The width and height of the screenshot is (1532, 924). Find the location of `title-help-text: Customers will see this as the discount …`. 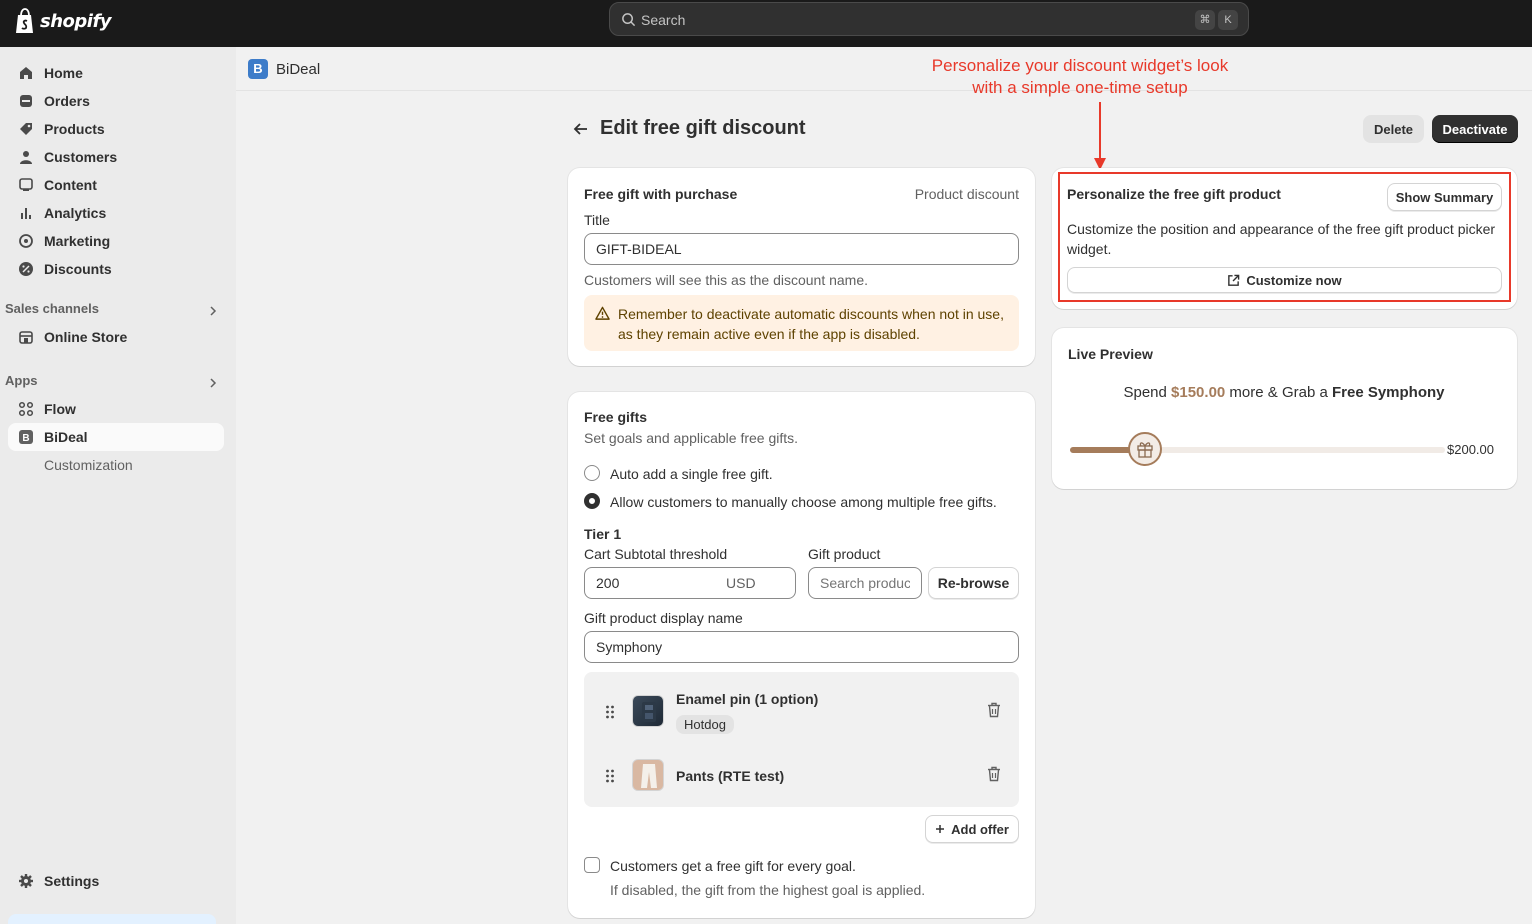

title-help-text: Customers will see this as the discount … is located at coordinates (726, 280).